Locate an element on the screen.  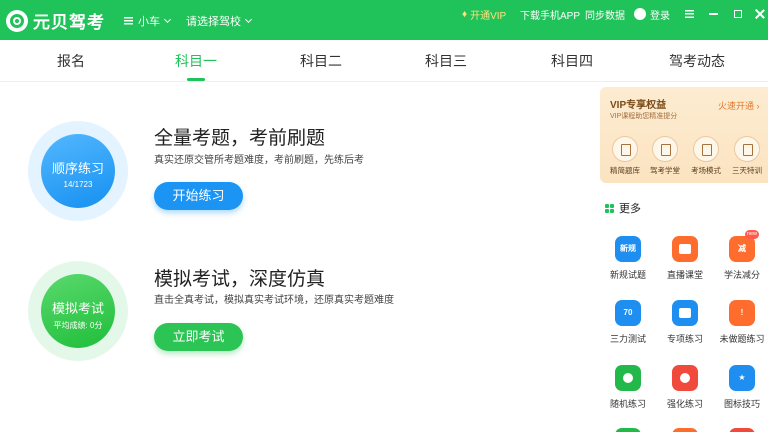
vehicle-select: 小车 is located at coordinates (148, 21).